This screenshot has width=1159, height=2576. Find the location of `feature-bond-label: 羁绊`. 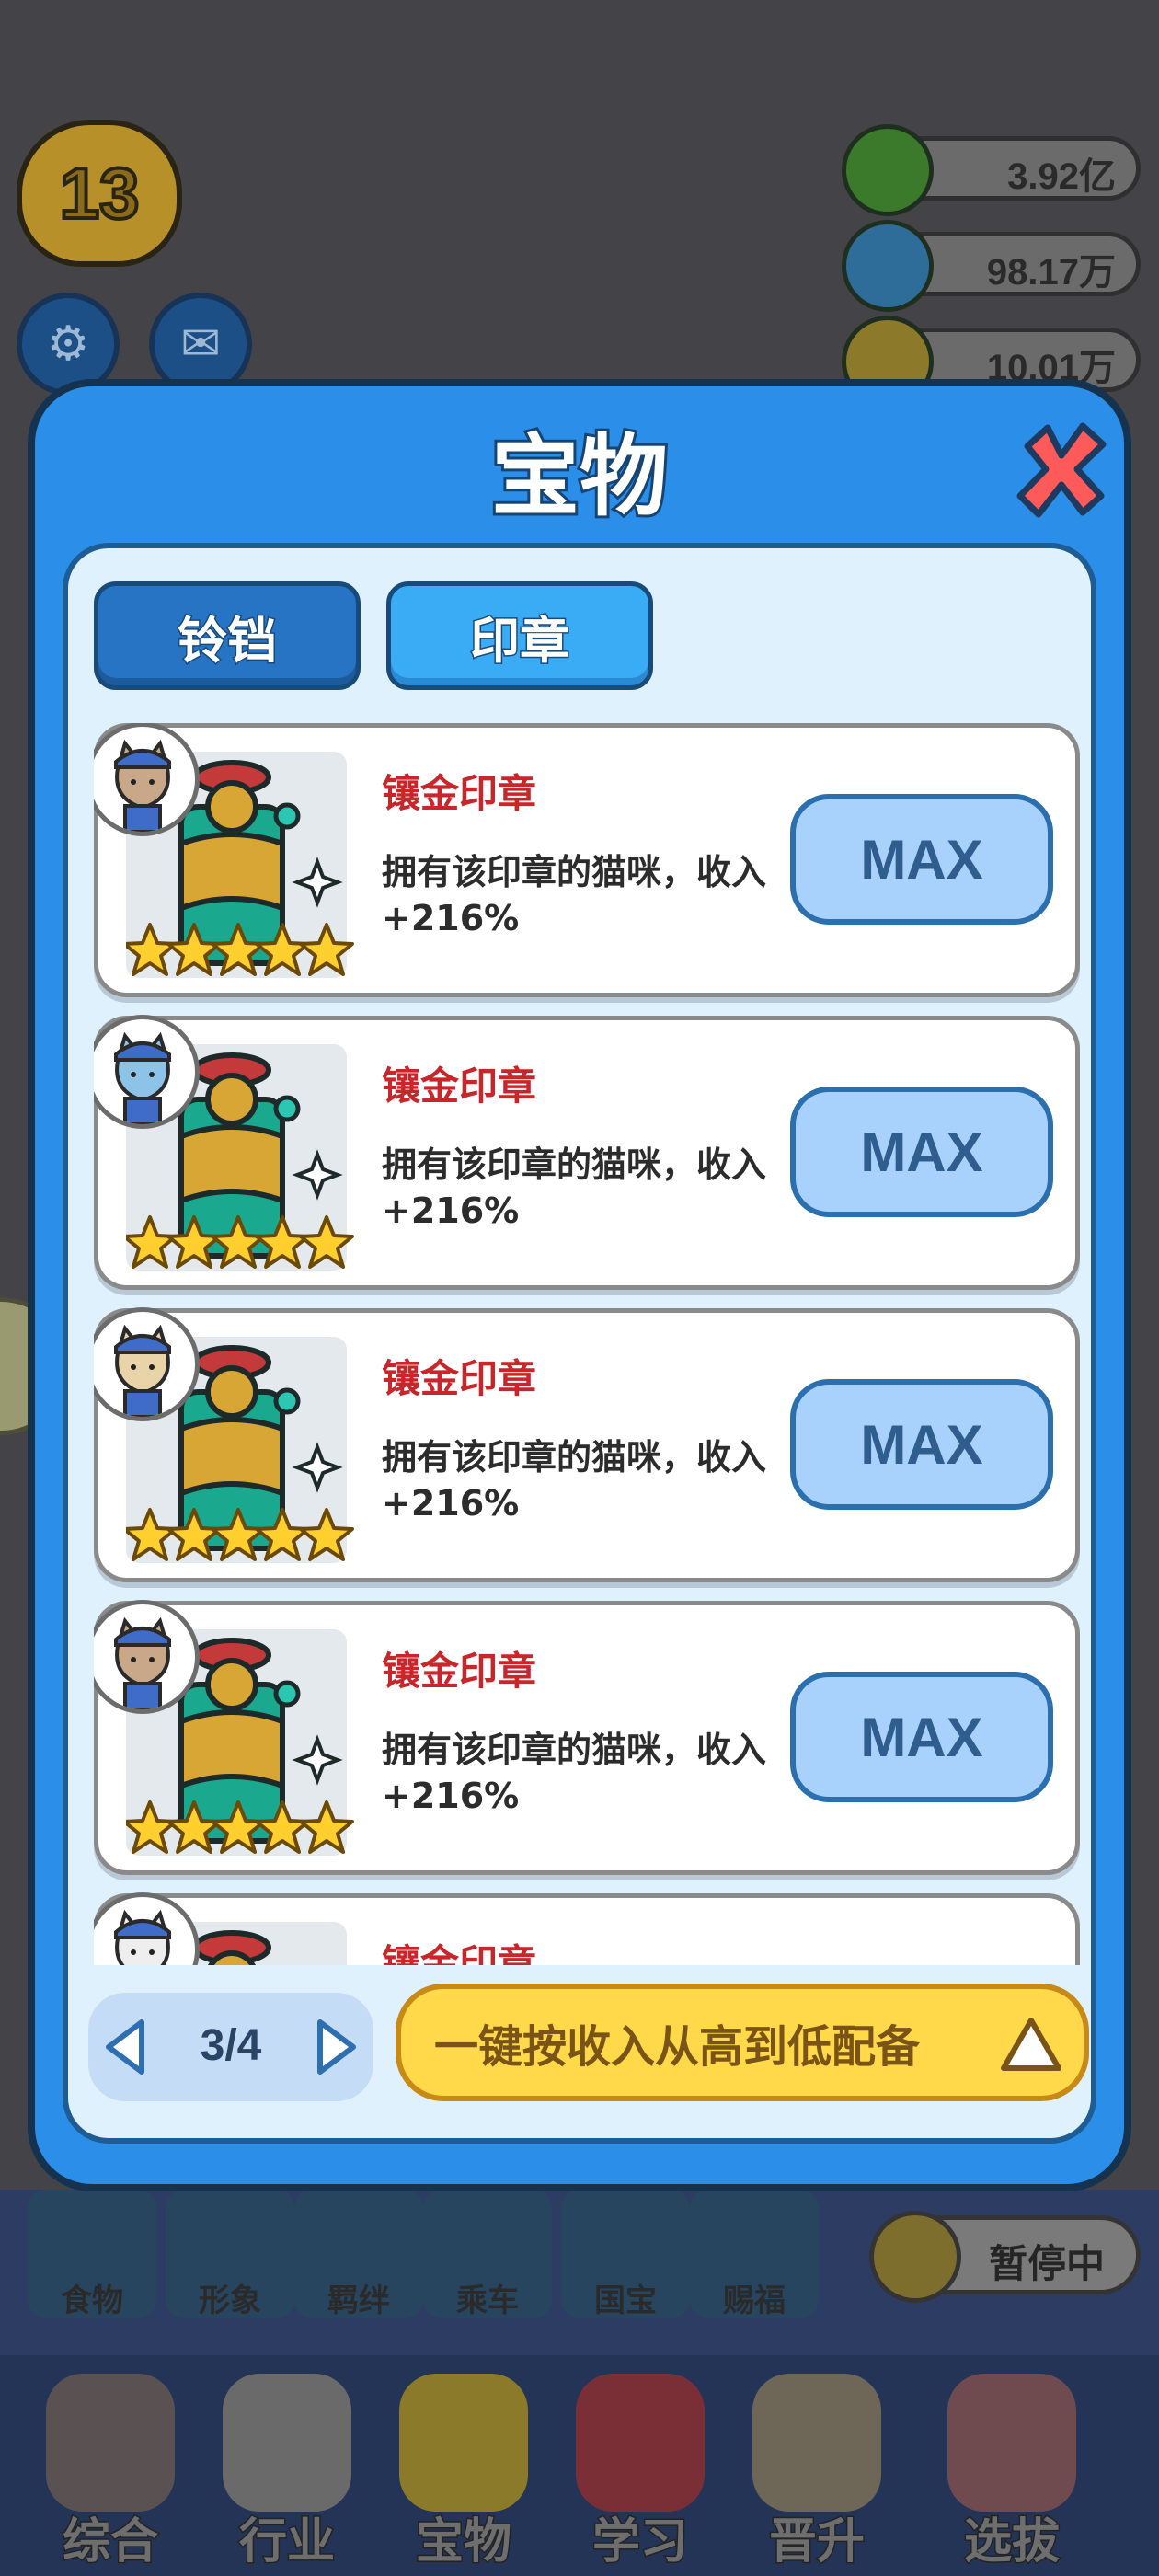

feature-bond-label: 羁绊 is located at coordinates (358, 2301).